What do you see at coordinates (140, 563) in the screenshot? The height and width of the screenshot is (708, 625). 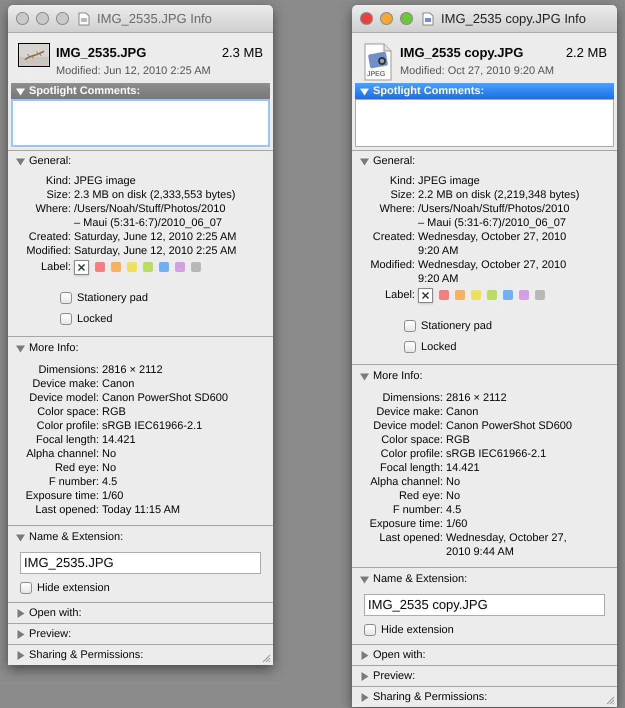 I see `name-field: IMG_2535.JPG` at bounding box center [140, 563].